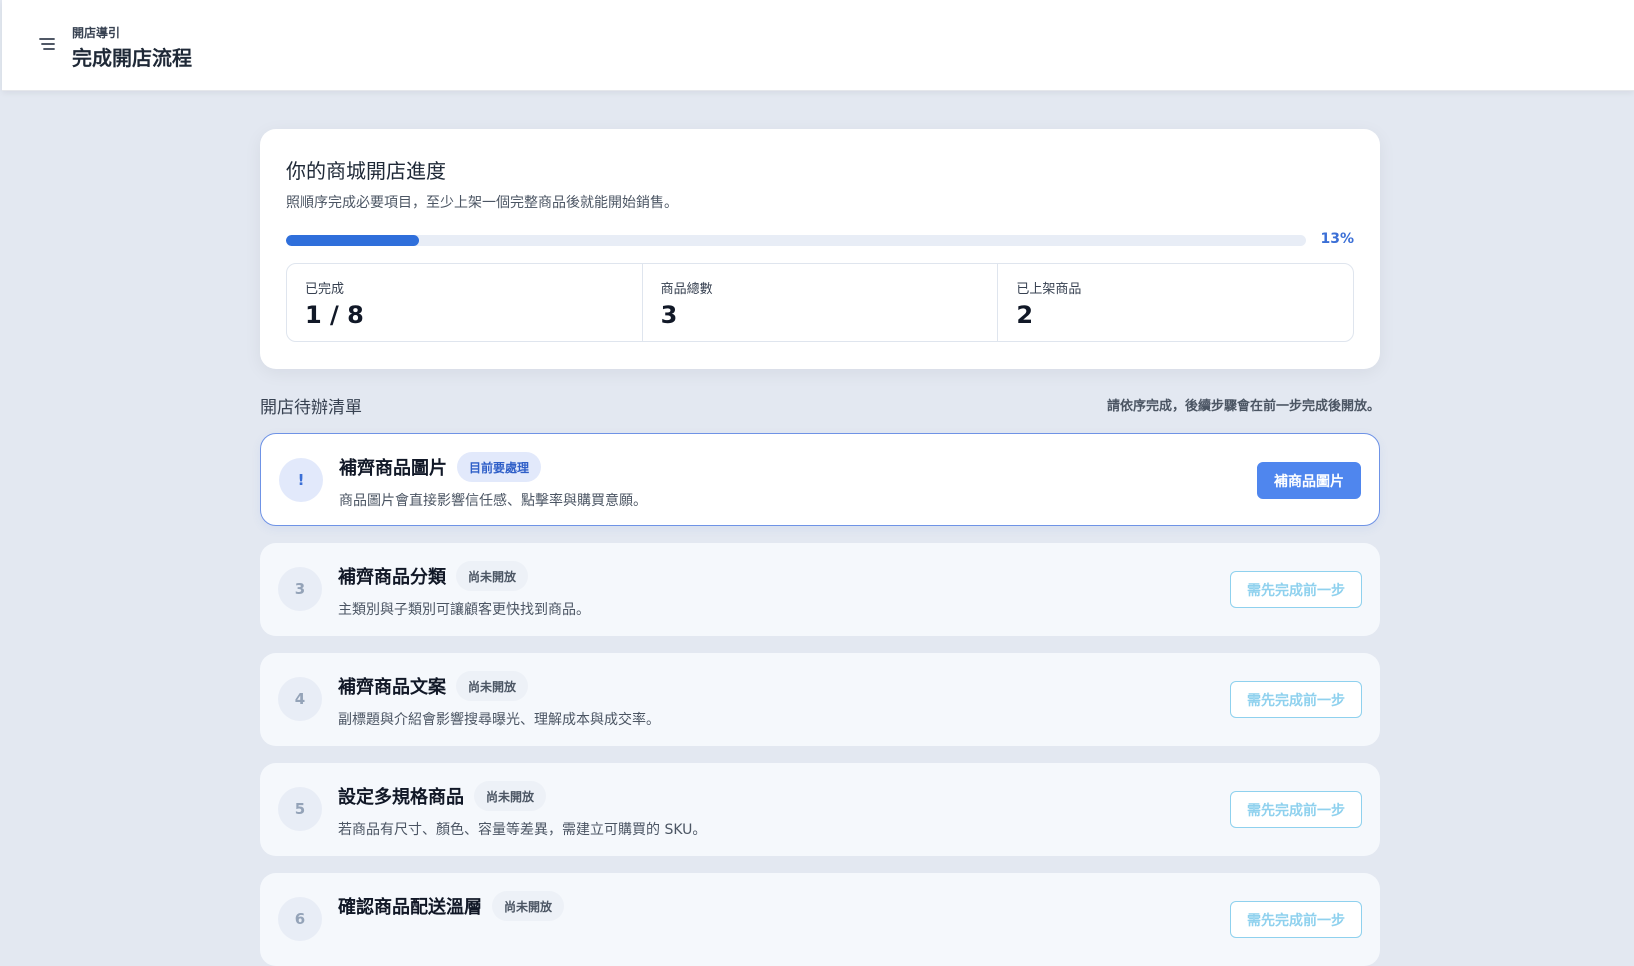  What do you see at coordinates (796, 240) in the screenshot?
I see `progress-bar` at bounding box center [796, 240].